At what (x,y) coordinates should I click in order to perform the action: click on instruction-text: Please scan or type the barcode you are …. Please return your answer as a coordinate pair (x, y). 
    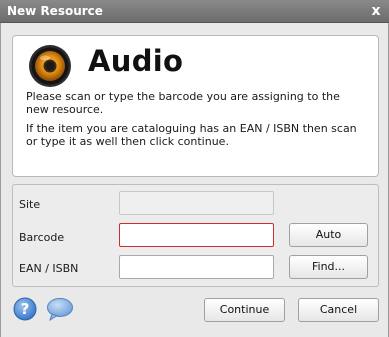
    Looking at the image, I should click on (183, 103).